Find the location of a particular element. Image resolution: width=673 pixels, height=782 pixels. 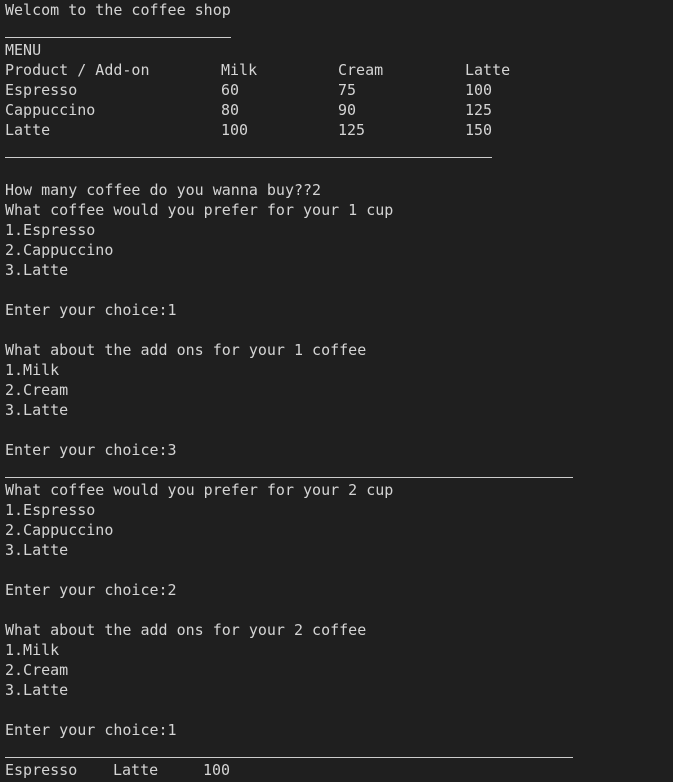

cup1-option: 1.Espresso is located at coordinates (50, 230).